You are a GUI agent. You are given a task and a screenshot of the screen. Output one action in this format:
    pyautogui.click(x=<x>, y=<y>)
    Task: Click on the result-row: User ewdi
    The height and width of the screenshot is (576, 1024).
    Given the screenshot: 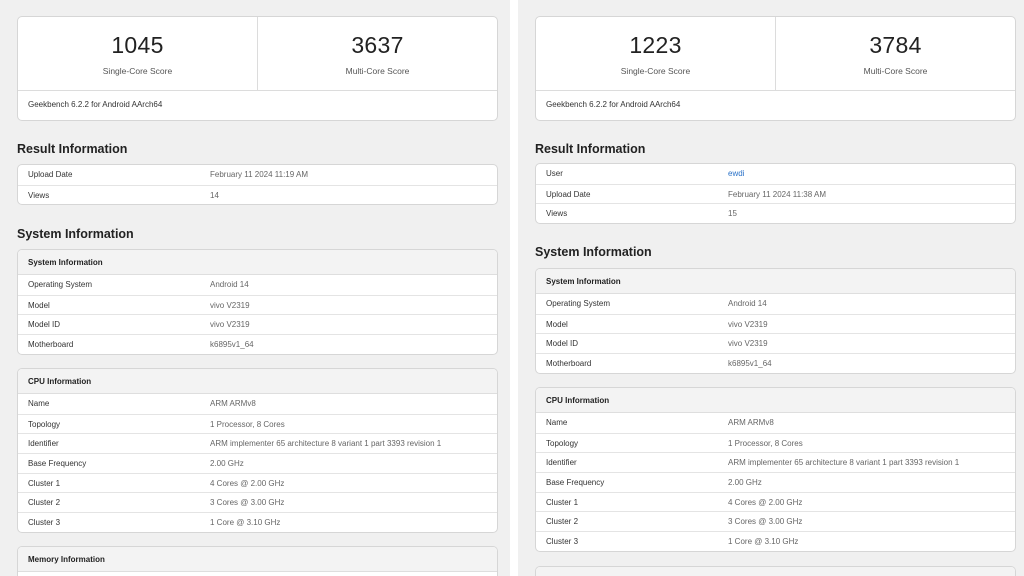 What is the action you would take?
    pyautogui.click(x=775, y=174)
    